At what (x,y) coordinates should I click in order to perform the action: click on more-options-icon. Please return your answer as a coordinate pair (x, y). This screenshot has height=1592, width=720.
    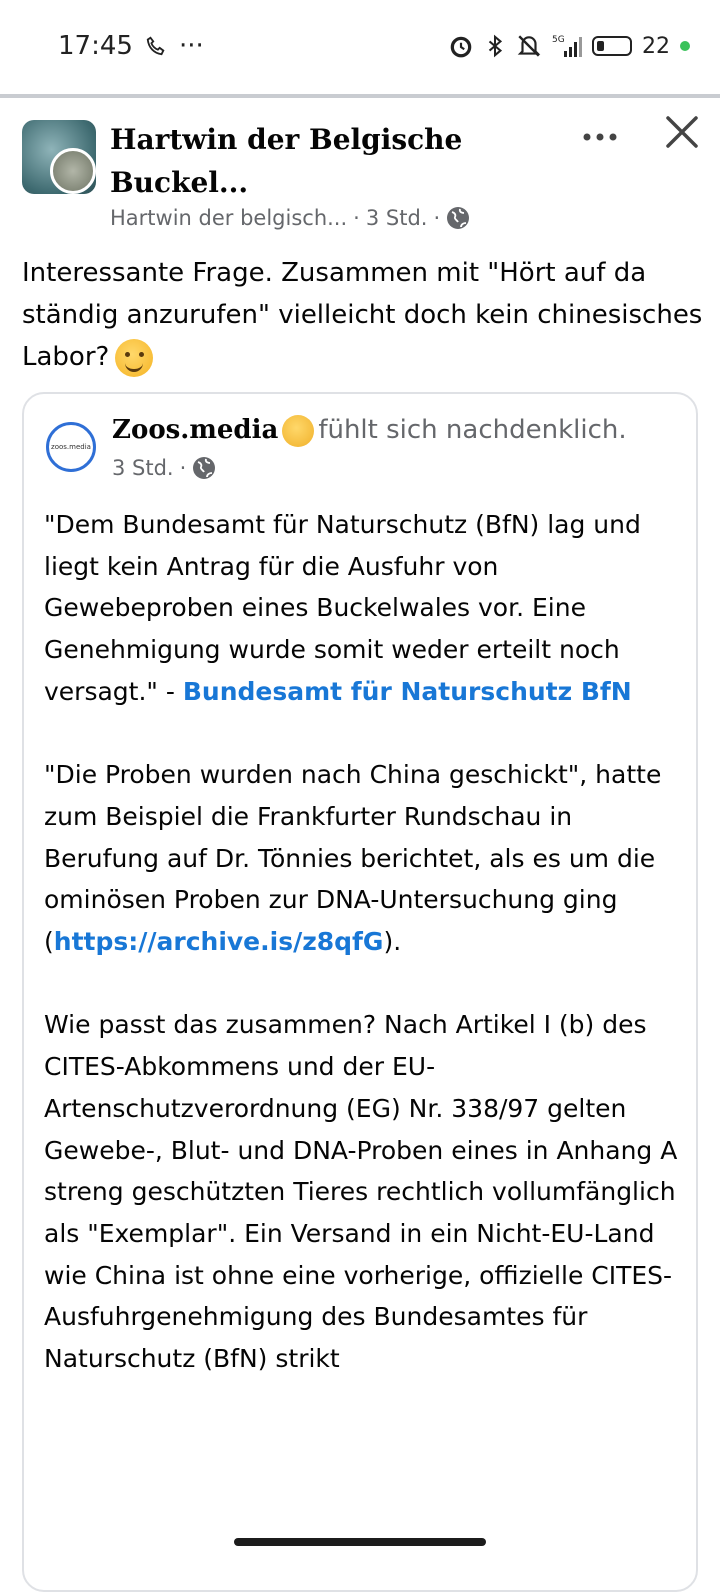
    Looking at the image, I should click on (600, 137).